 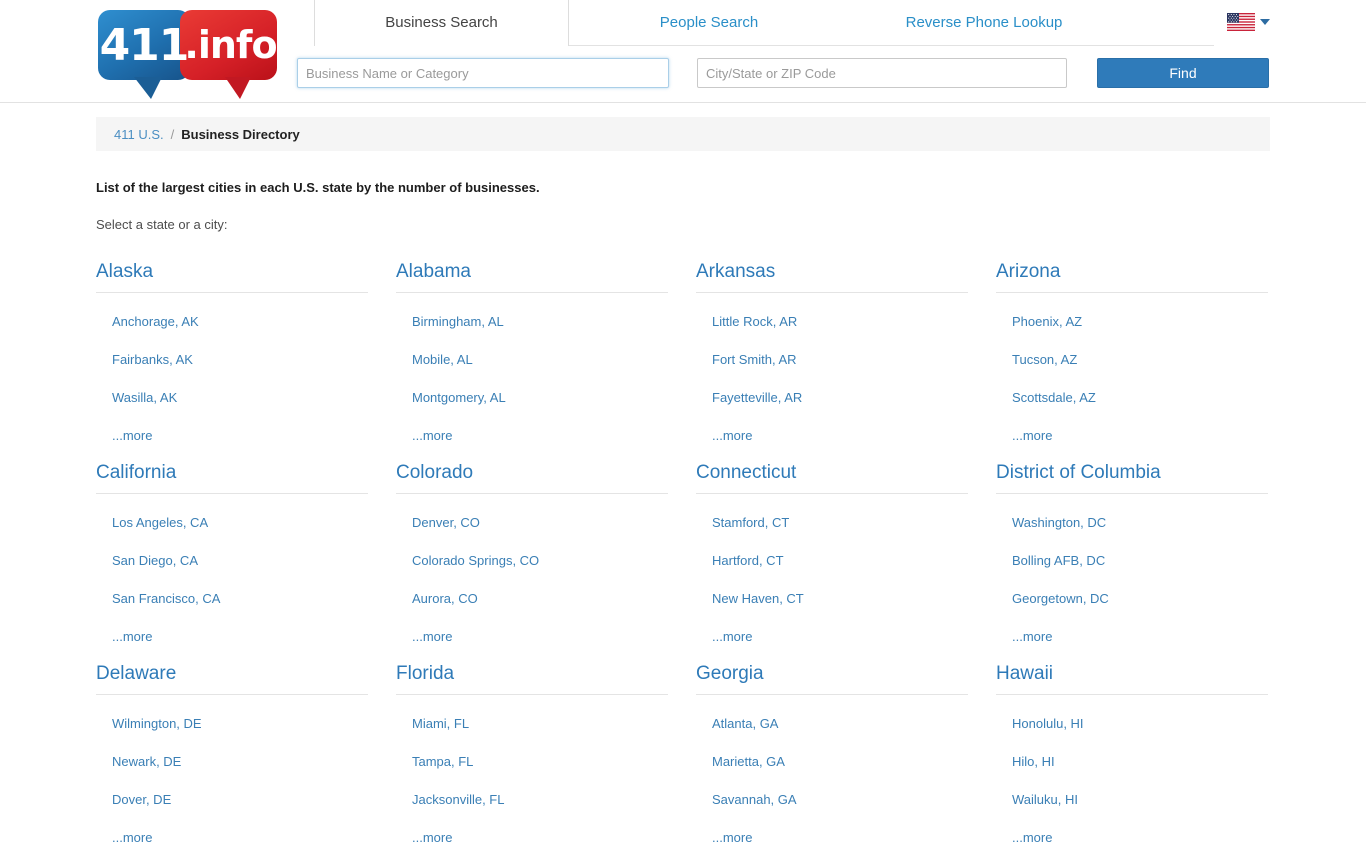 What do you see at coordinates (758, 598) in the screenshot?
I see `city-link: New Haven, CT` at bounding box center [758, 598].